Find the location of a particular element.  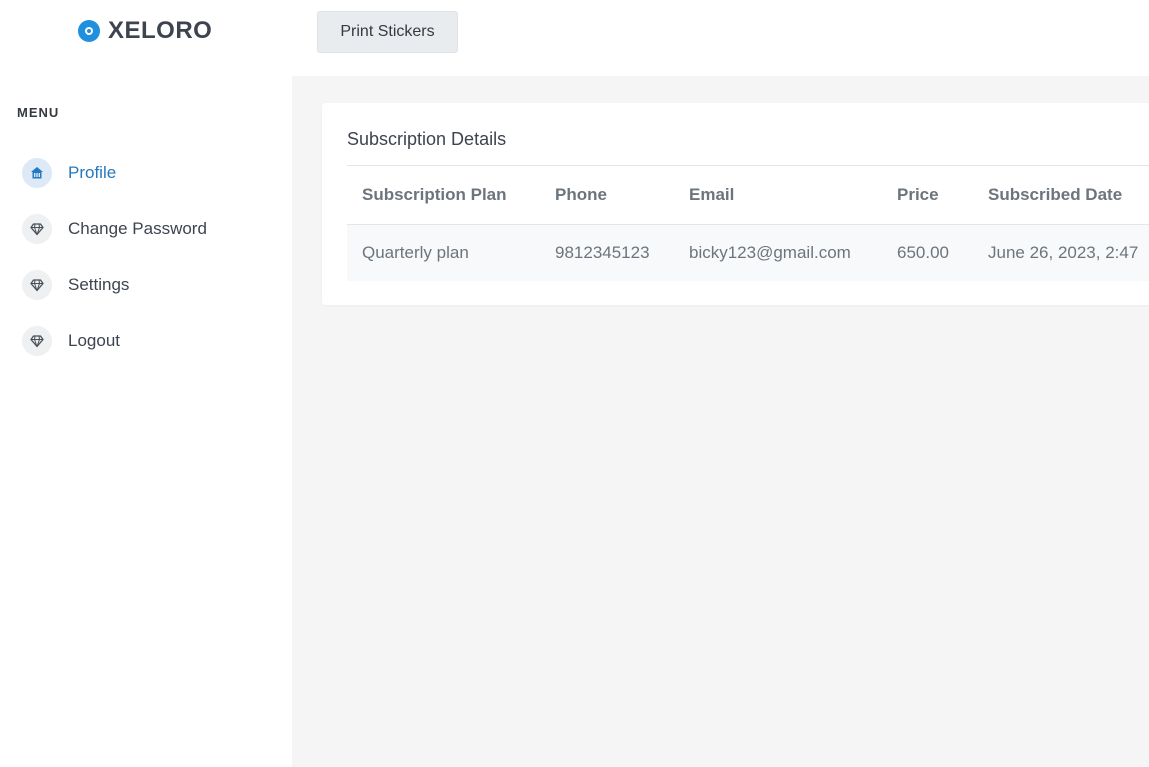

home-icon is located at coordinates (37, 173).